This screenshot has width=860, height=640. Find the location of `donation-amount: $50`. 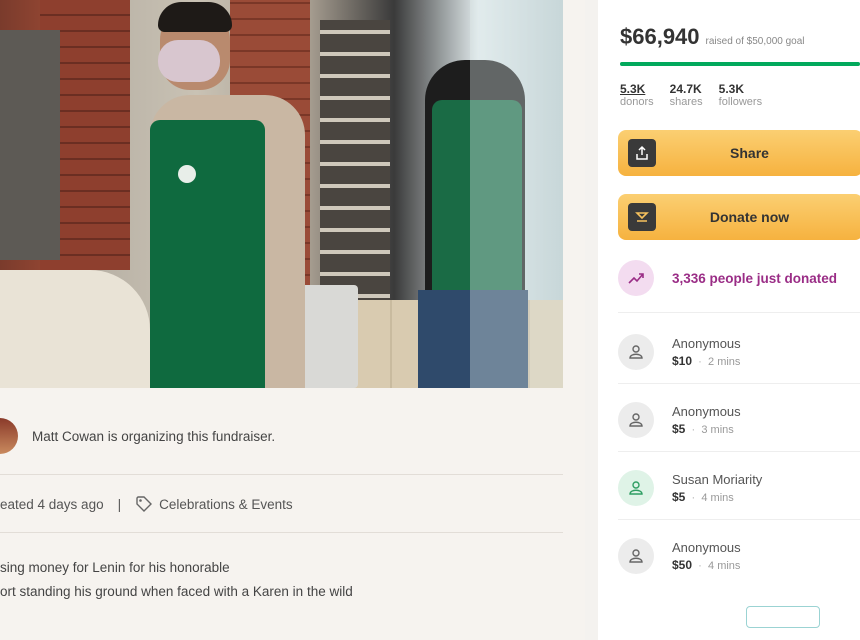

donation-amount: $50 is located at coordinates (682, 565).